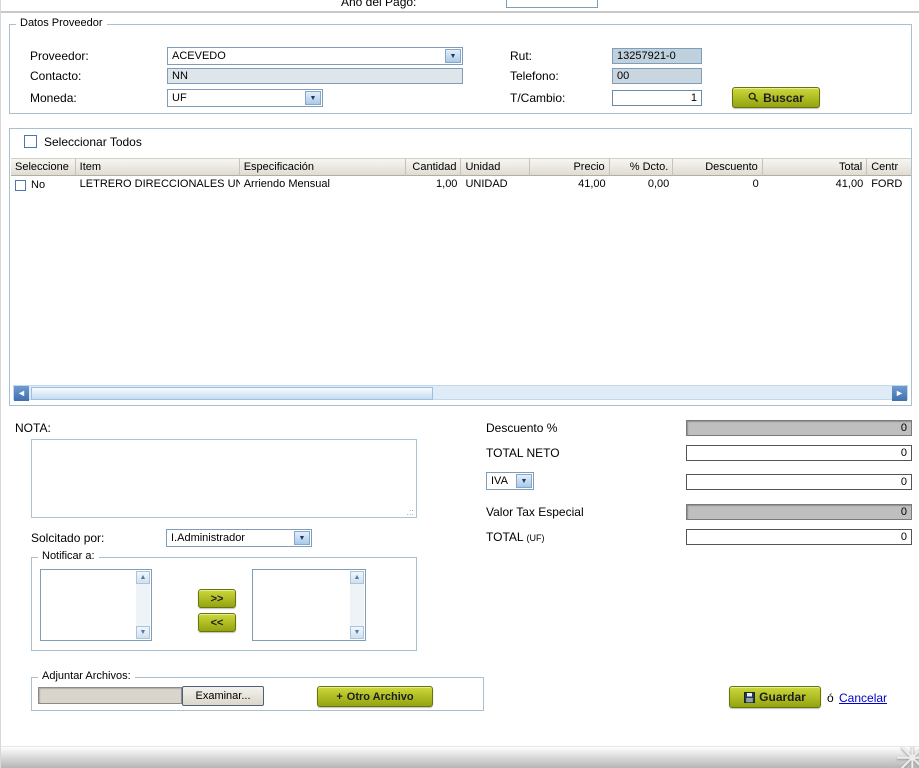  Describe the element at coordinates (830, 698) in the screenshot. I see `conjunction-text: ó` at that location.